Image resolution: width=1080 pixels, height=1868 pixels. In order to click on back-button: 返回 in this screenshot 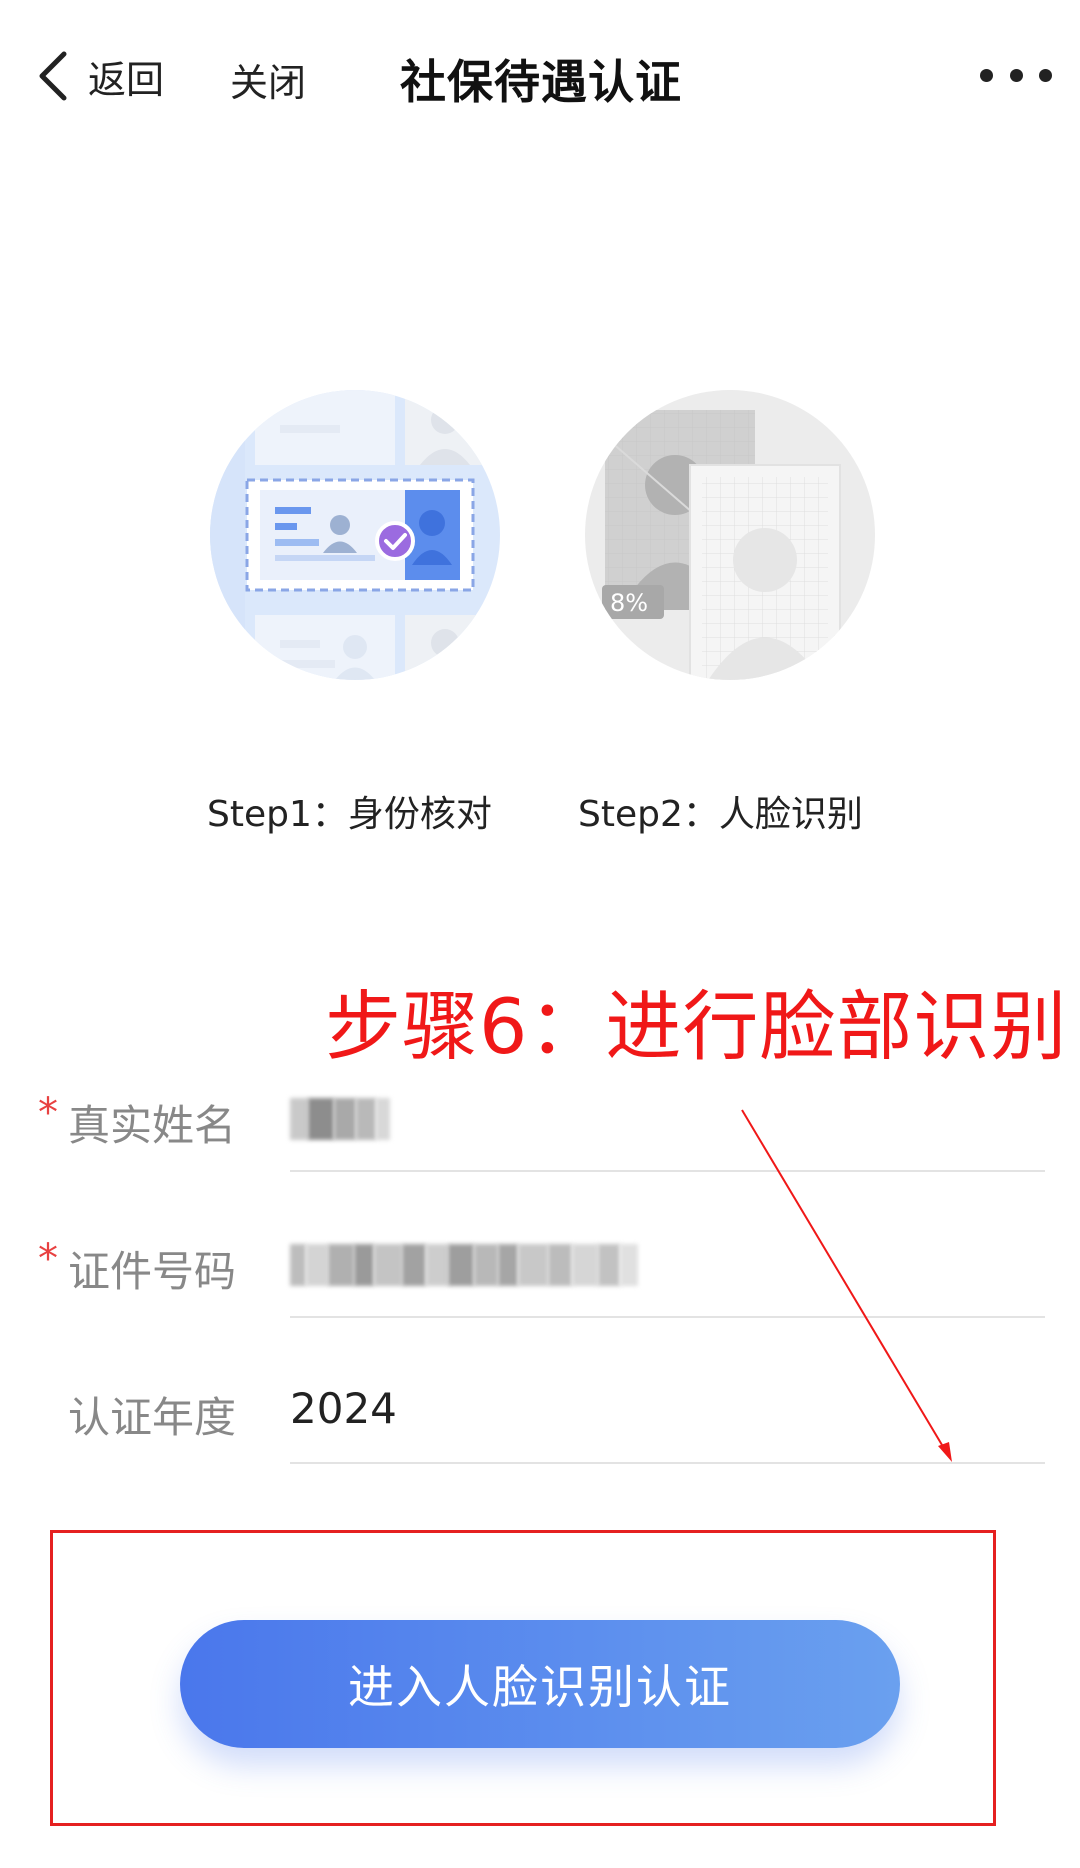, I will do `click(100, 76)`.